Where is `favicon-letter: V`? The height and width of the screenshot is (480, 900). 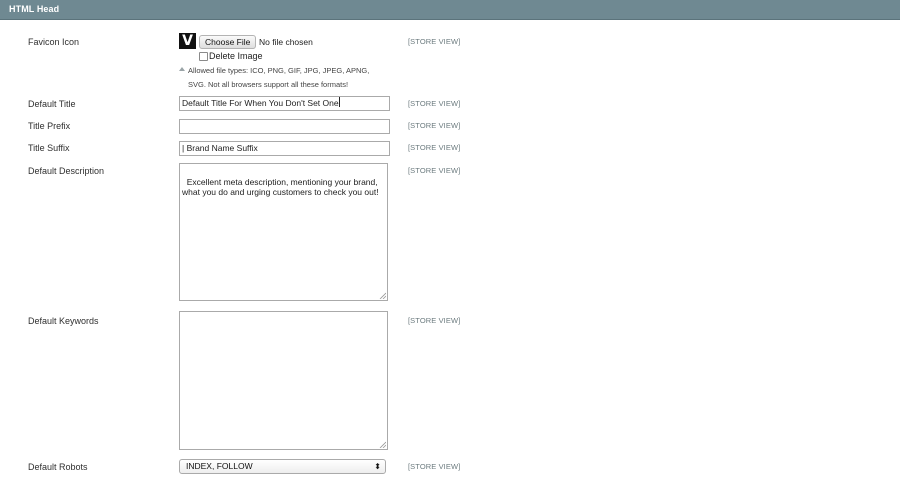
favicon-letter: V is located at coordinates (187, 41).